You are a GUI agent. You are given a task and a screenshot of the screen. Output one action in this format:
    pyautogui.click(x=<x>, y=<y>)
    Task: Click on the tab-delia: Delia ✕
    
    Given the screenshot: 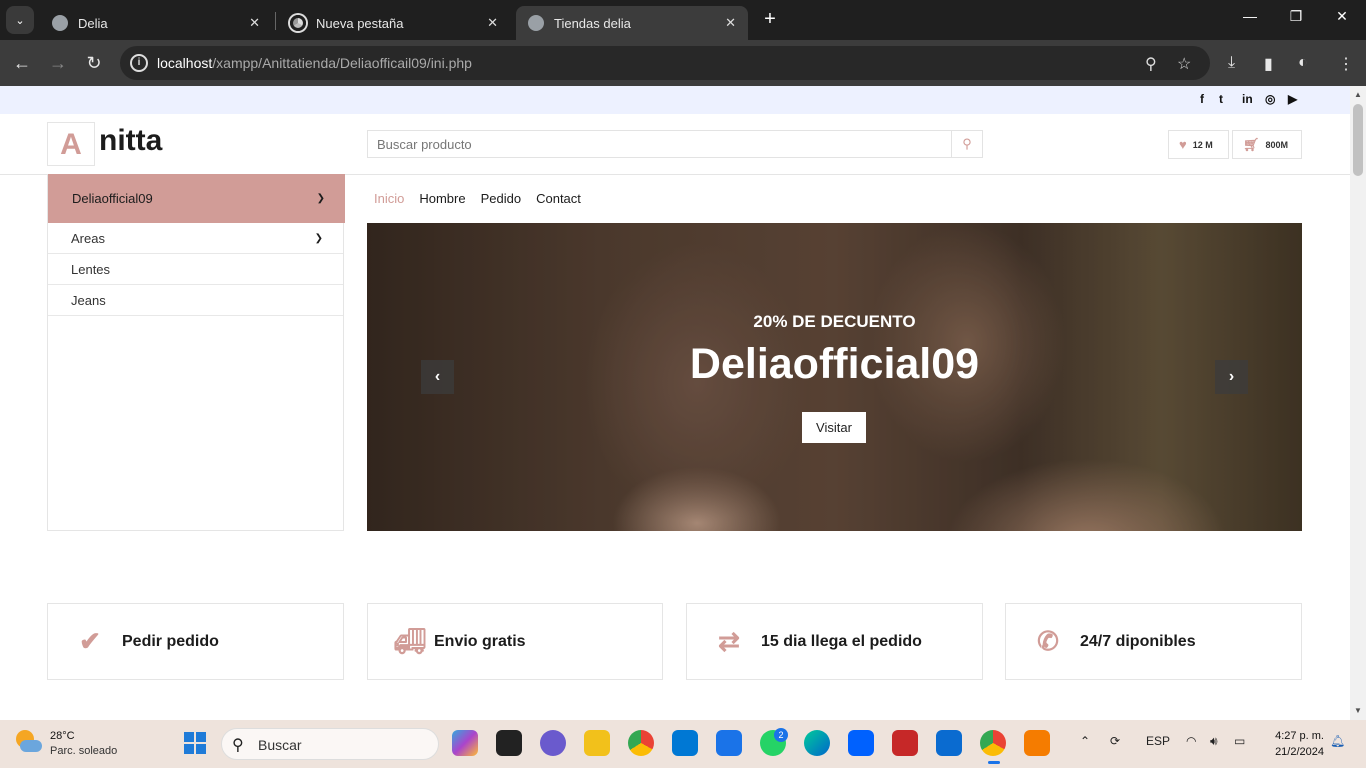 What is the action you would take?
    pyautogui.click(x=156, y=23)
    